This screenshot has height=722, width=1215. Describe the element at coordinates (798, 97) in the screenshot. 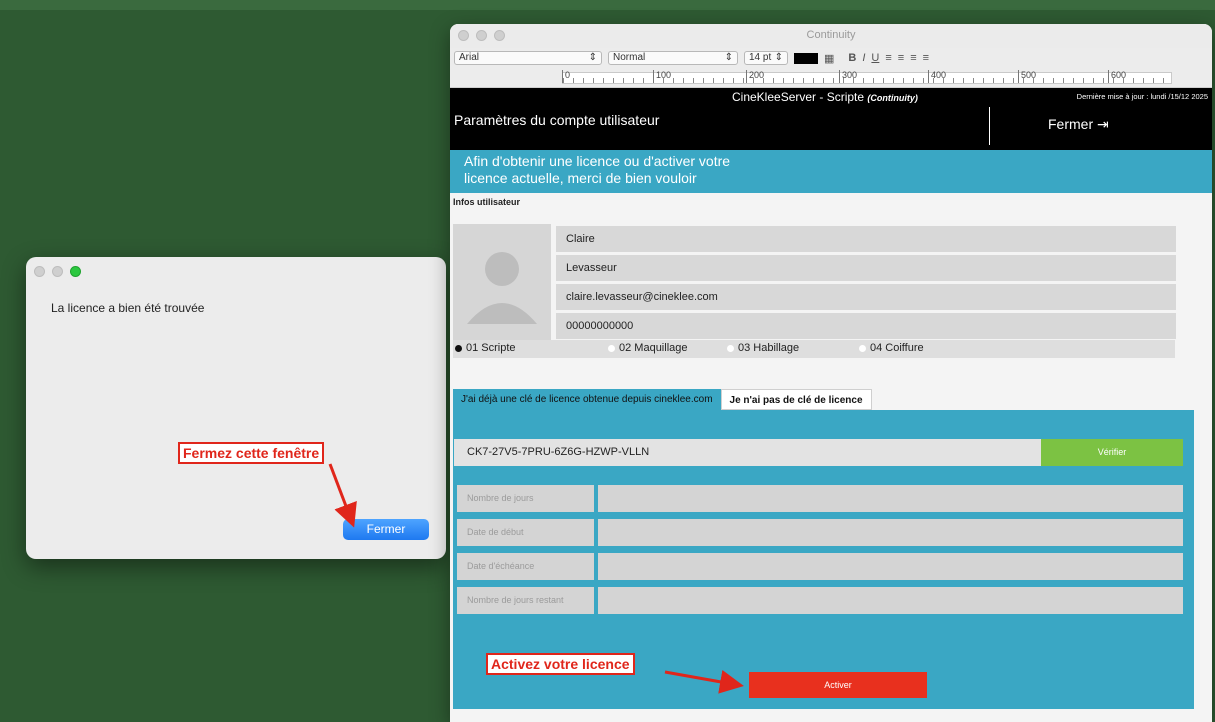

I see `server-name: CineKleeServer - Scripte` at that location.